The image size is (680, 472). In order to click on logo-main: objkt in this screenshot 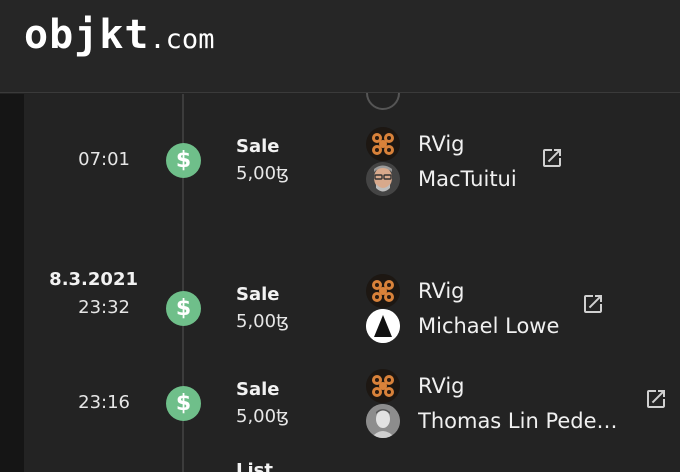, I will do `click(87, 35)`.